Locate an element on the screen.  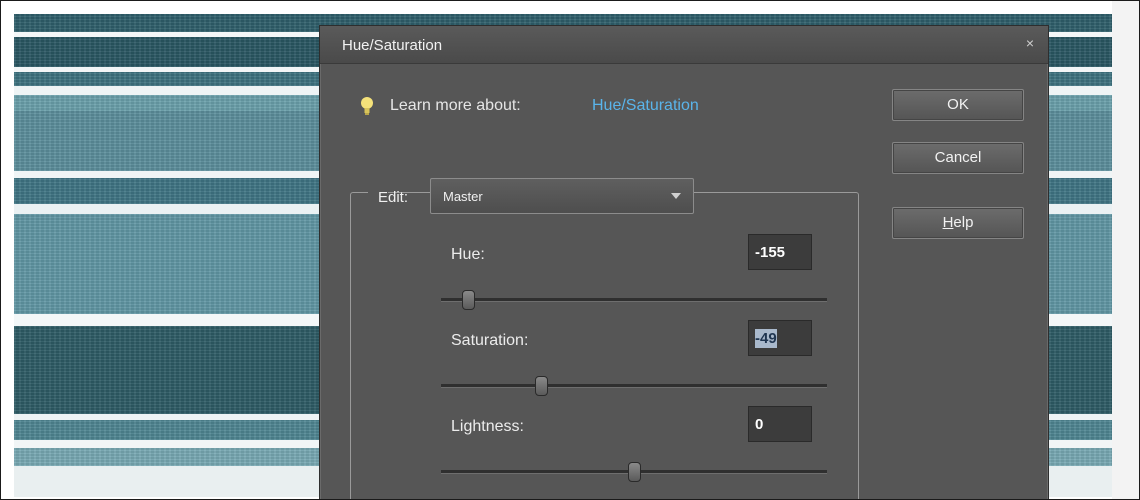
lightness-label: Lightness: is located at coordinates (487, 426).